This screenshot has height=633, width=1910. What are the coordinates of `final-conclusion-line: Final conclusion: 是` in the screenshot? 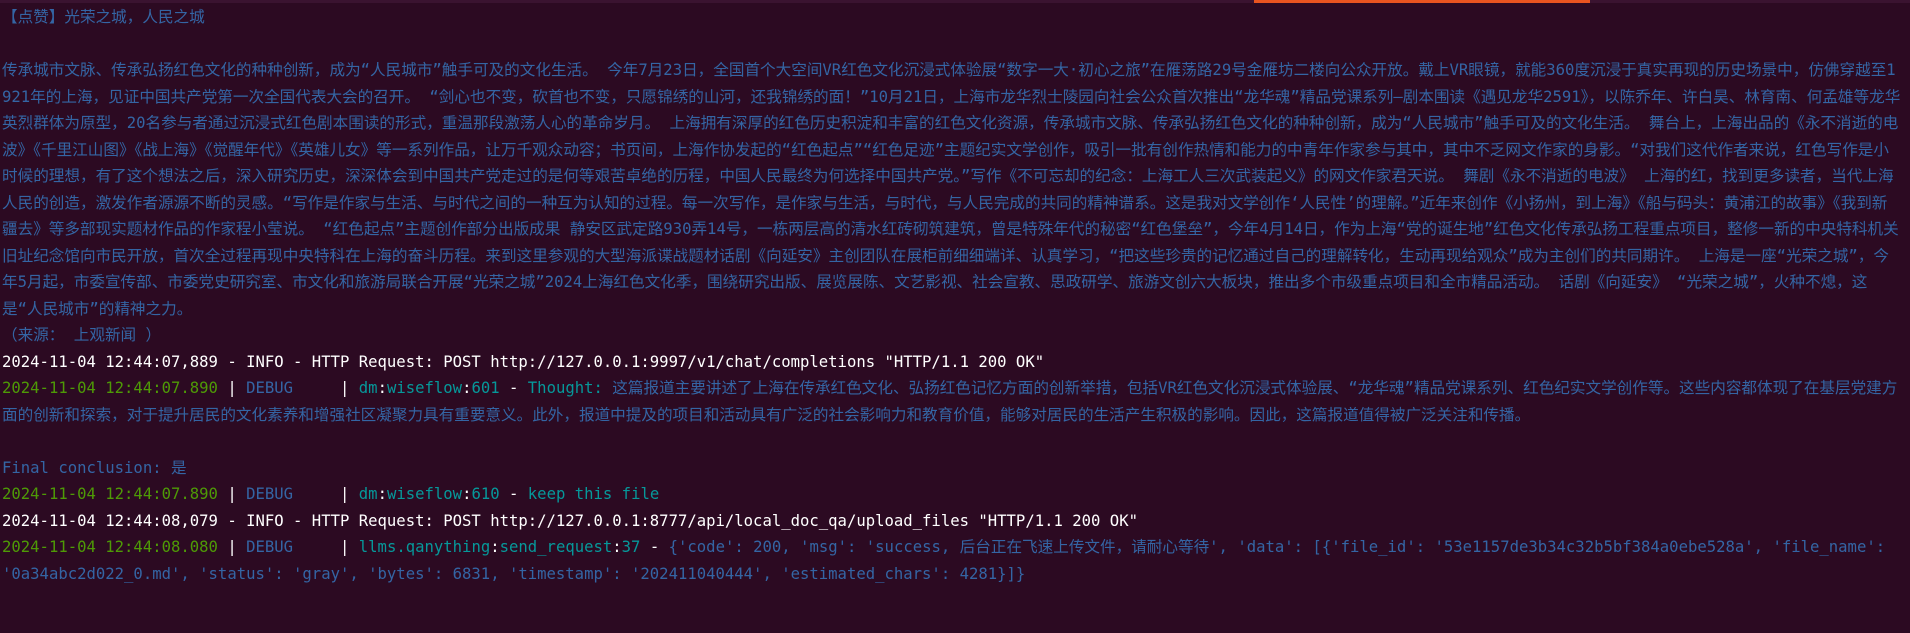 It's located at (952, 468).